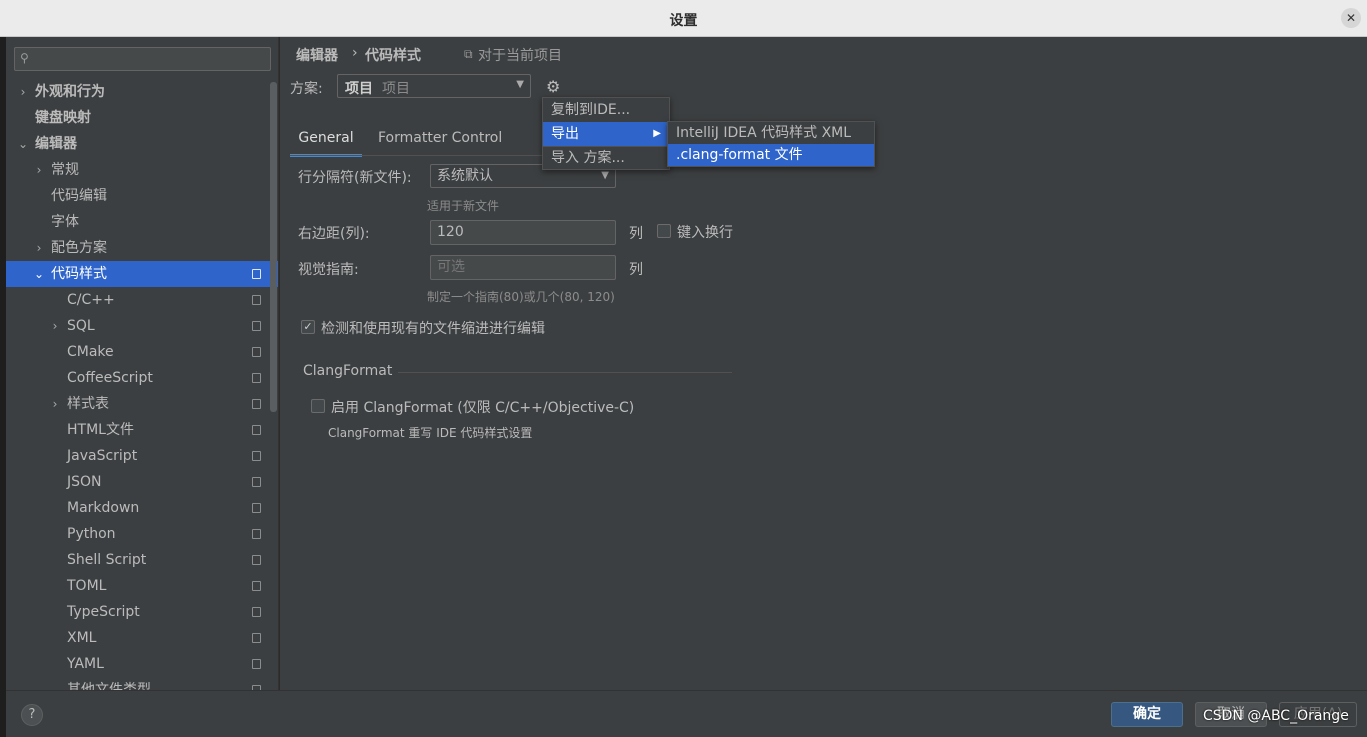  Describe the element at coordinates (396, 89) in the screenshot. I see `scheme-value-sub: 项目` at that location.